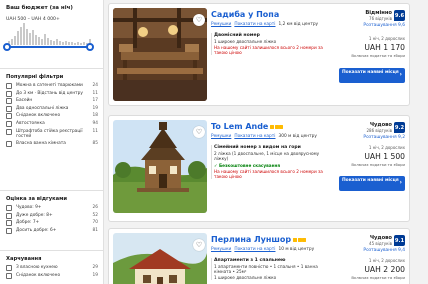 This screenshot has width=428, height=284. I want to click on filter-option-count: 24, so click(95, 85).